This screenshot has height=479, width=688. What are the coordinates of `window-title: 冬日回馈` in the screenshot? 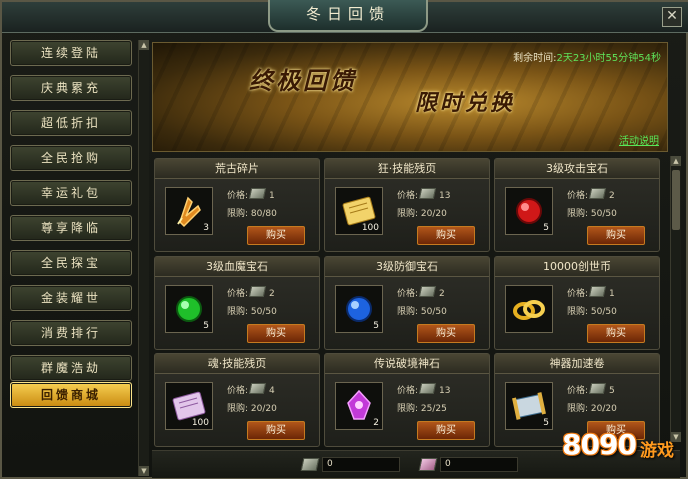 It's located at (348, 16).